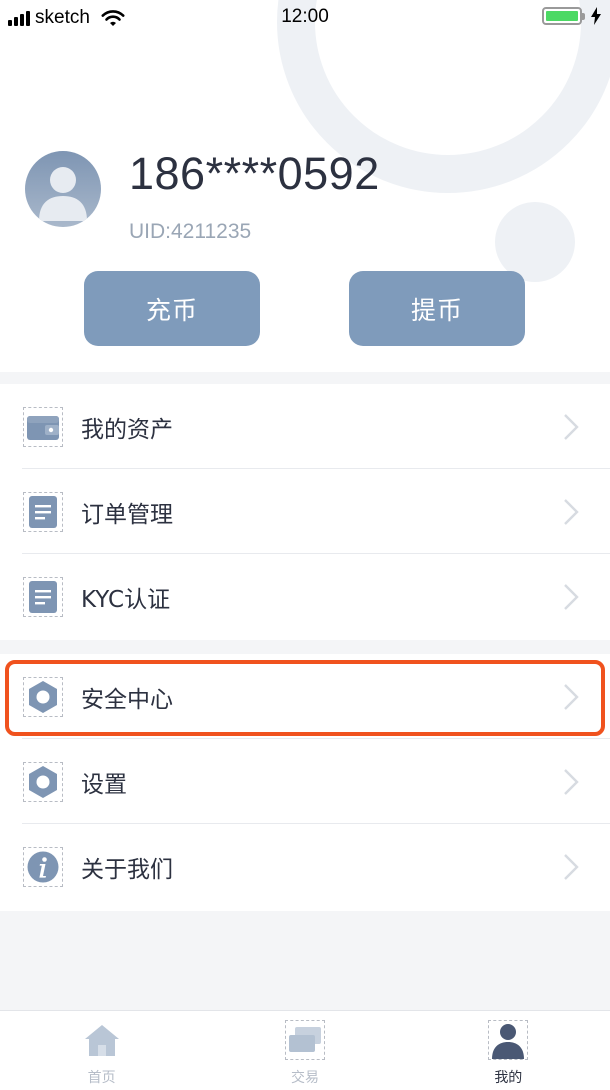 The image size is (610, 1090). I want to click on deposit-button: 充币, so click(172, 308).